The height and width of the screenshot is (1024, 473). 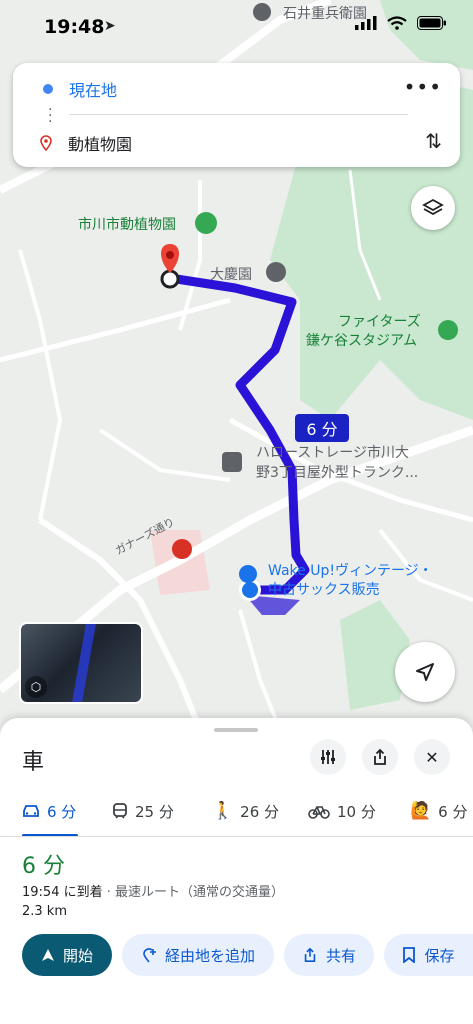 I want to click on destination-ring, so click(x=170, y=279).